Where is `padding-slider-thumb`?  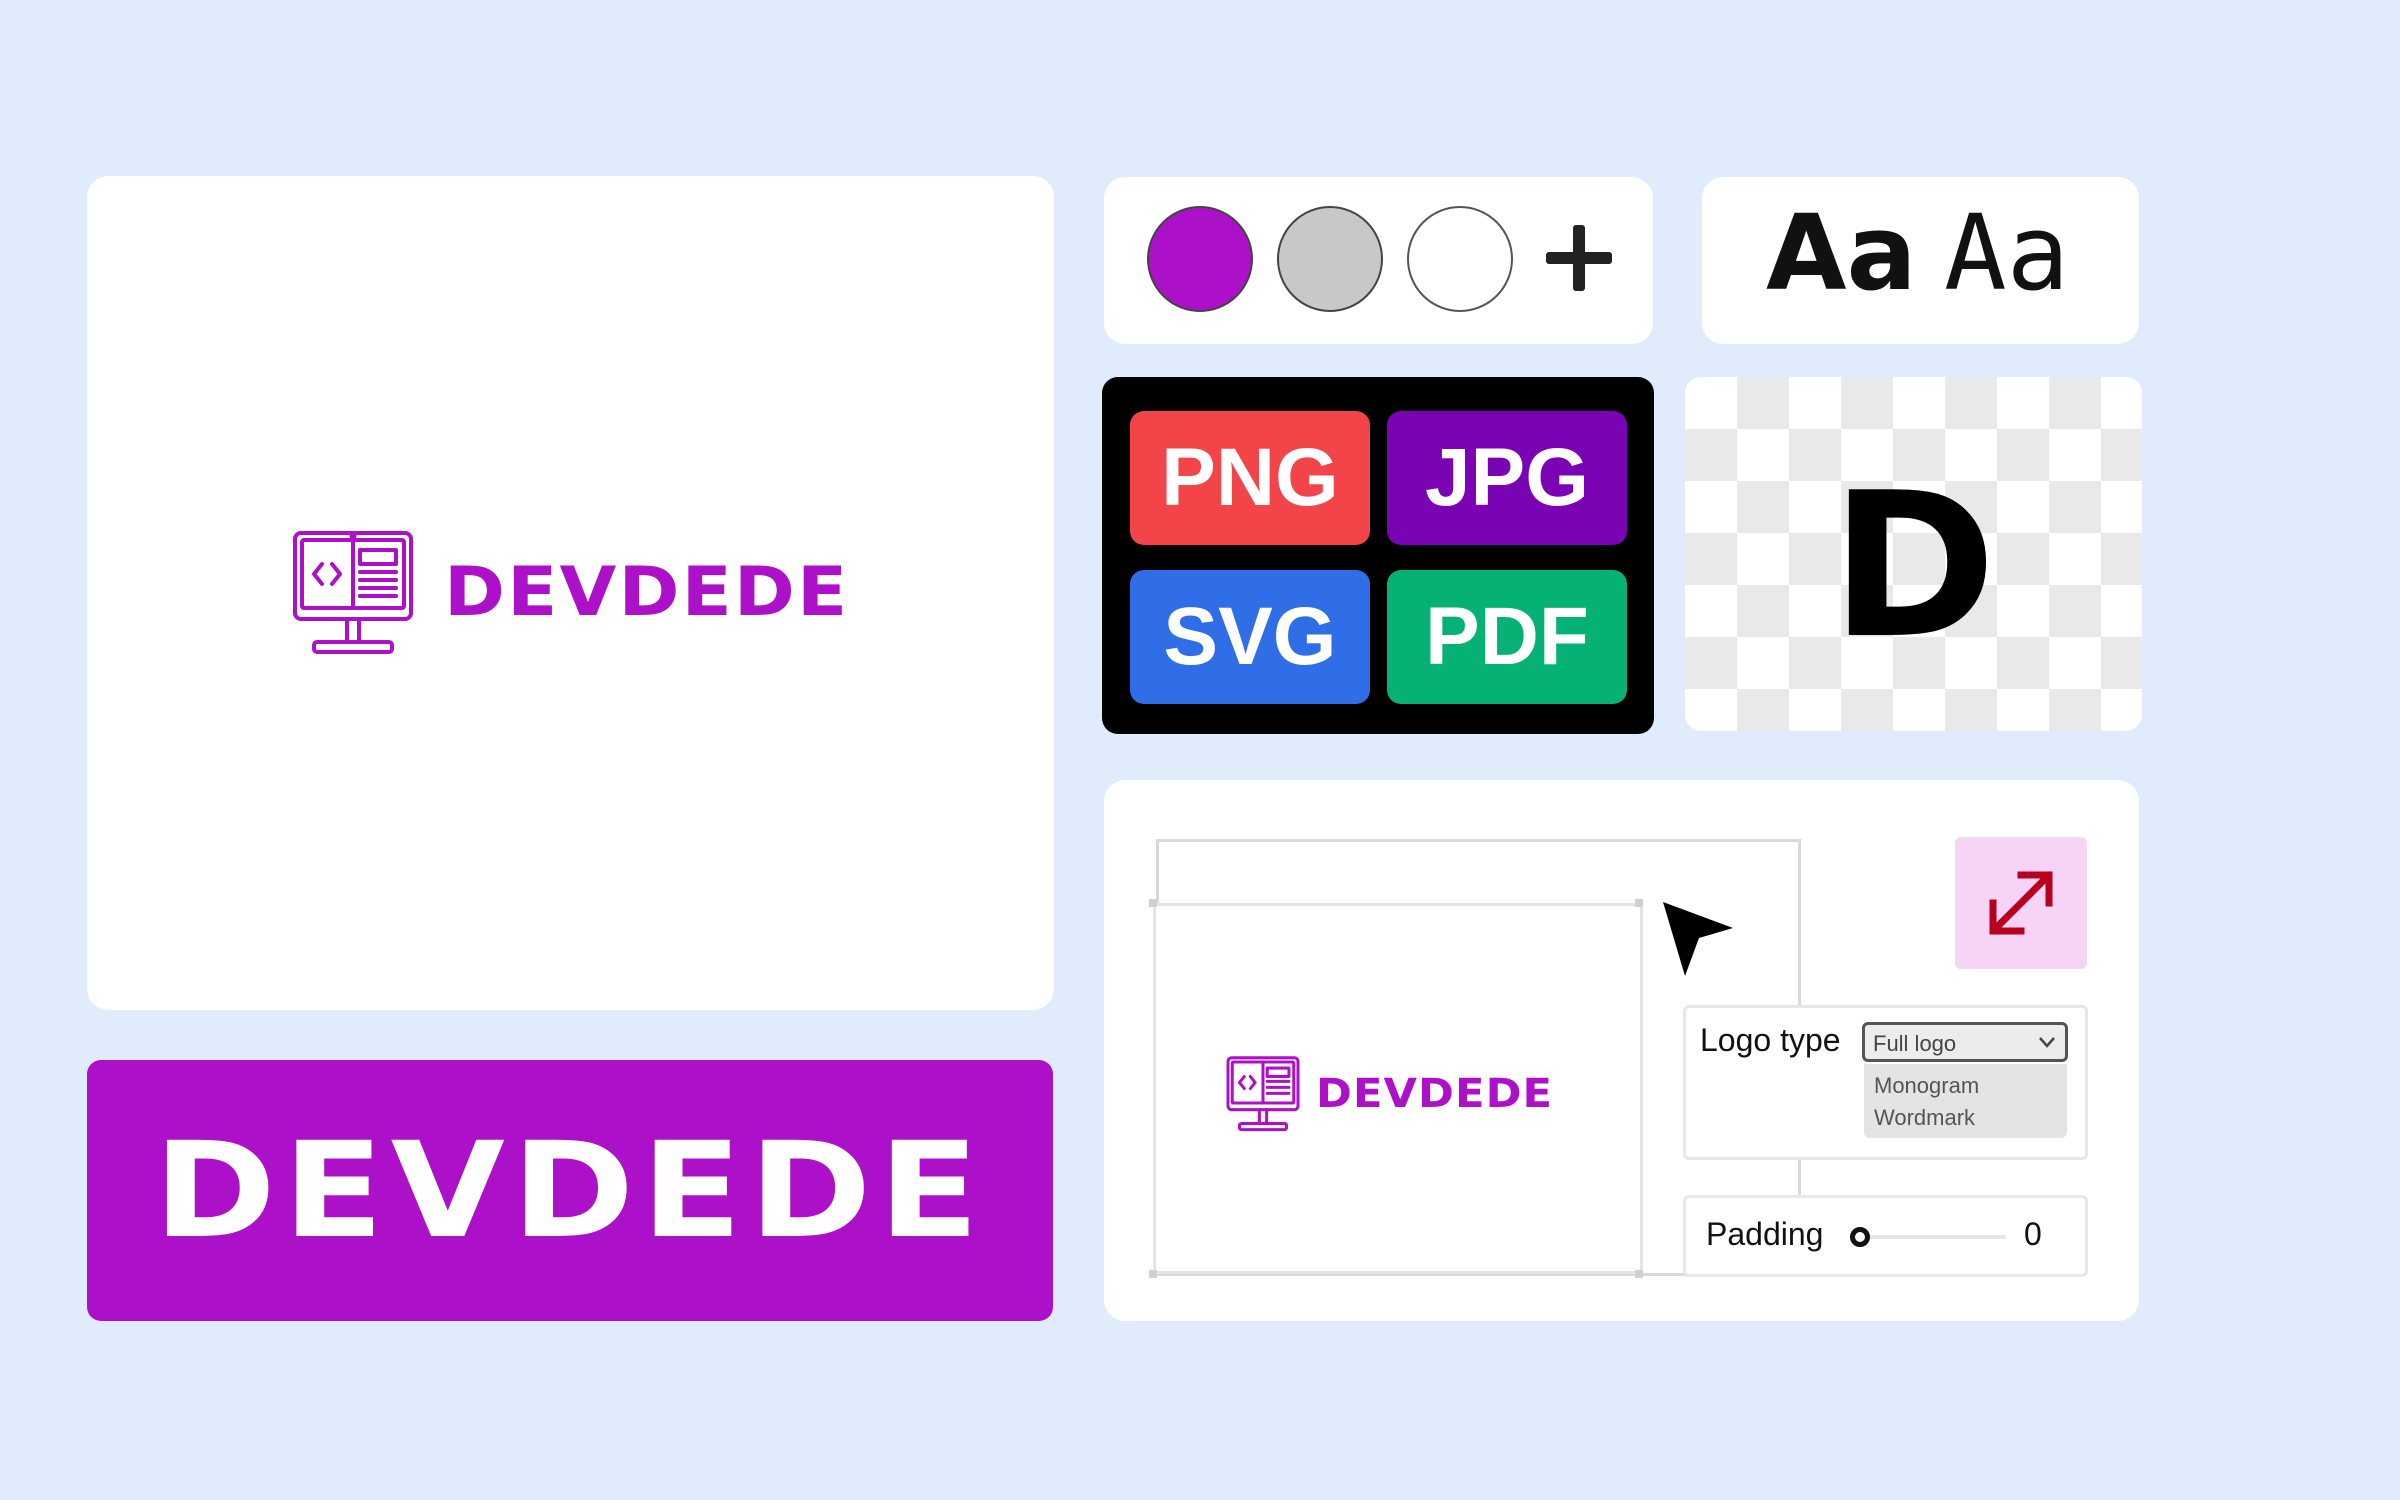
padding-slider-thumb is located at coordinates (1860, 1237).